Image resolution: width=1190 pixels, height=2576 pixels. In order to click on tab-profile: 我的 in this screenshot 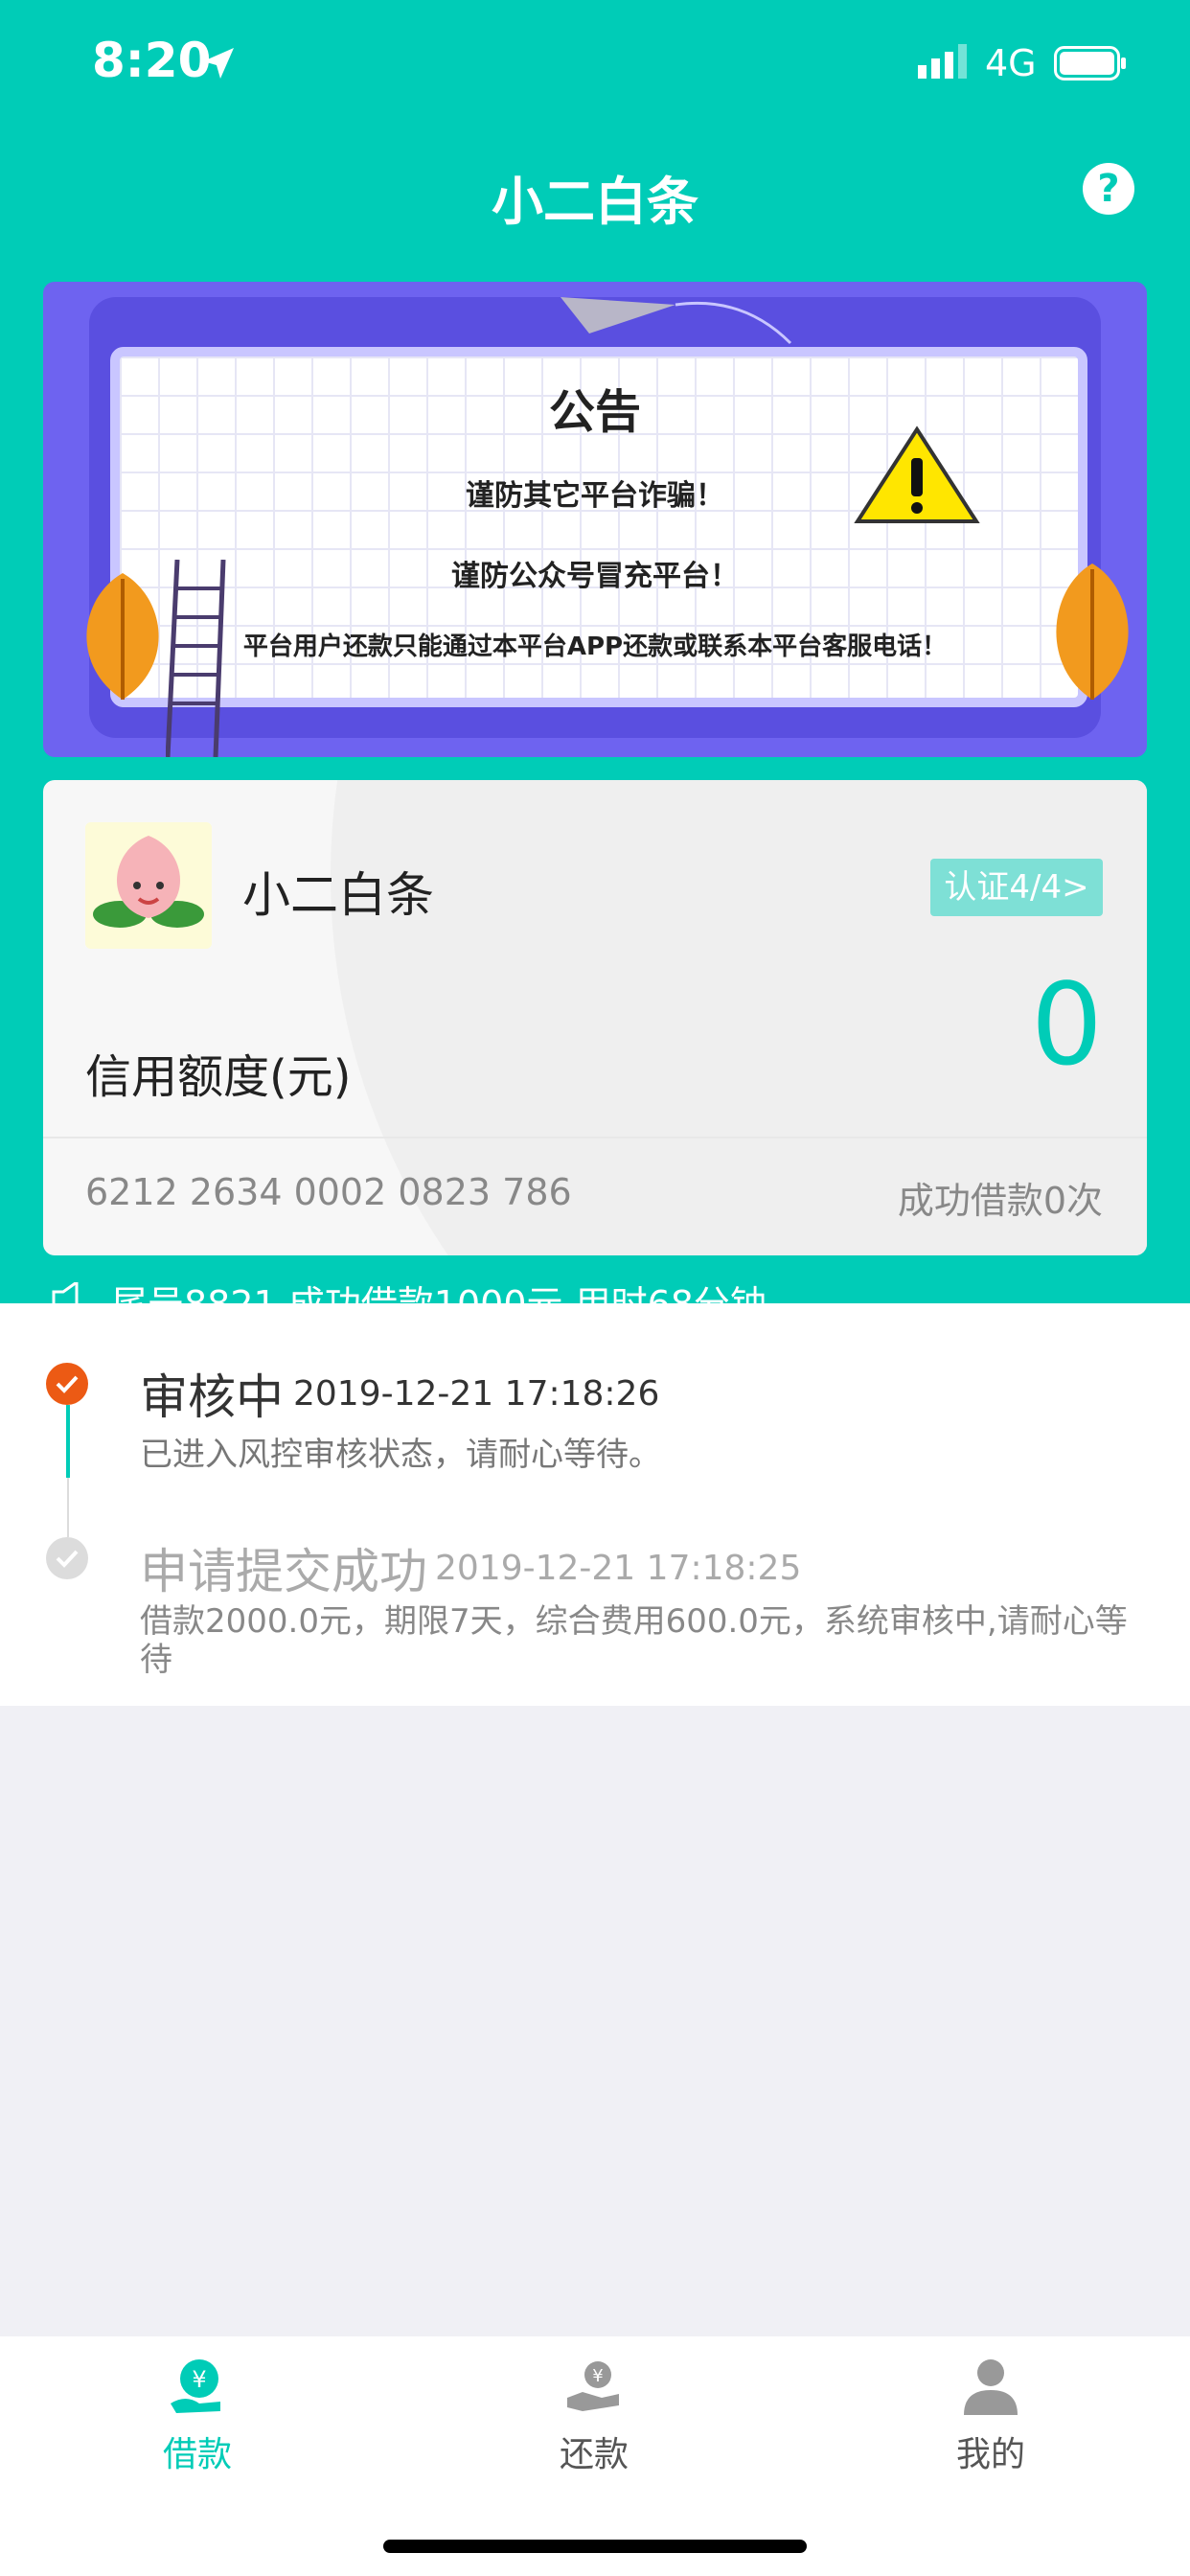, I will do `click(990, 2437)`.